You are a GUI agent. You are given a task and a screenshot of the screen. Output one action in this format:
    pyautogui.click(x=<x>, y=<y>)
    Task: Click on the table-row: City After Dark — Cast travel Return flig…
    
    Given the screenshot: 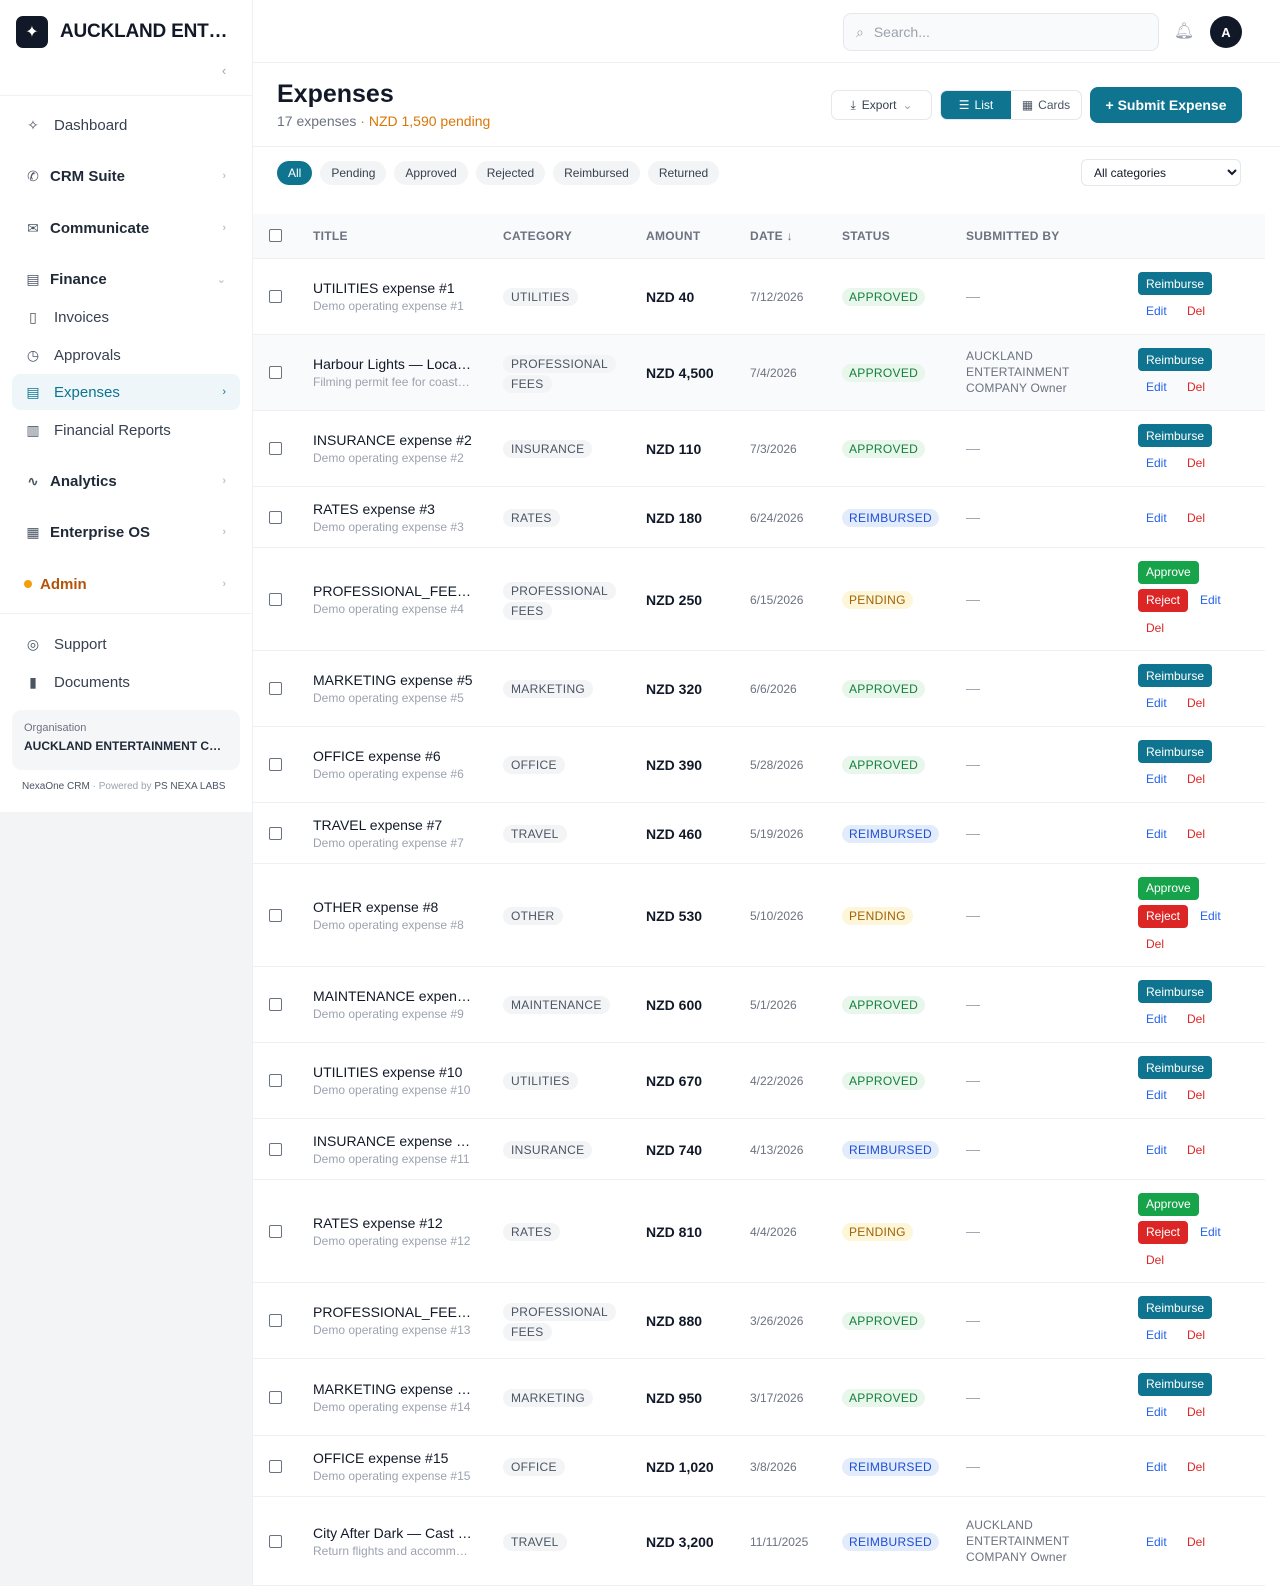 What is the action you would take?
    pyautogui.click(x=759, y=1541)
    